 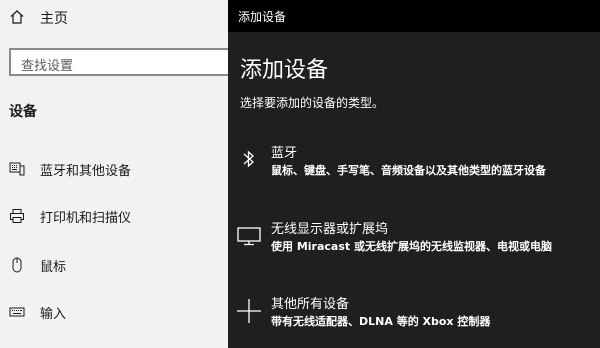 I want to click on option-everything-else: 其他所有设备 带有无线适配器、DLNA 等的 Xbox 控制器, so click(x=414, y=316).